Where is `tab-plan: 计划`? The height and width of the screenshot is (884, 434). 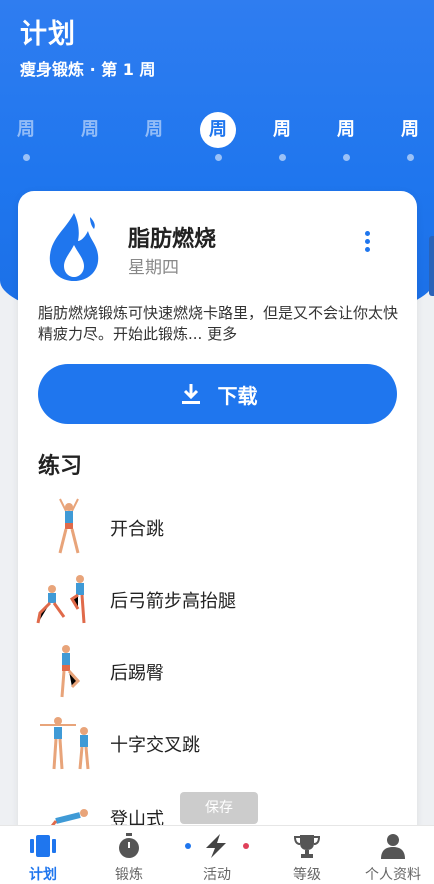 tab-plan: 计划 is located at coordinates (43, 858).